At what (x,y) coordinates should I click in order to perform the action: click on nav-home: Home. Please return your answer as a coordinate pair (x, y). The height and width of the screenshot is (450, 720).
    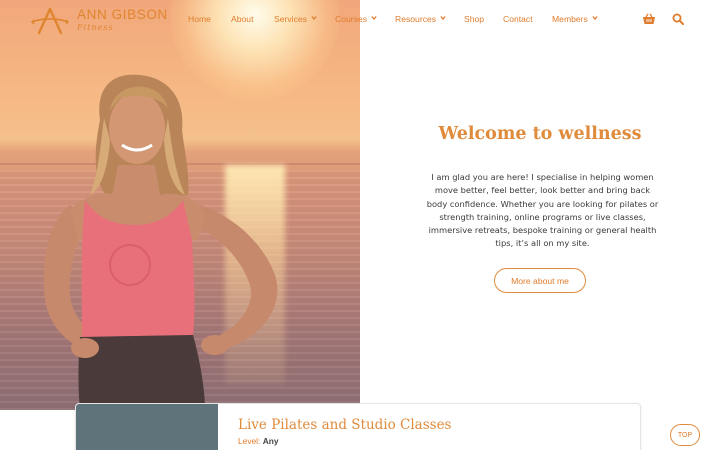
    Looking at the image, I should click on (199, 19).